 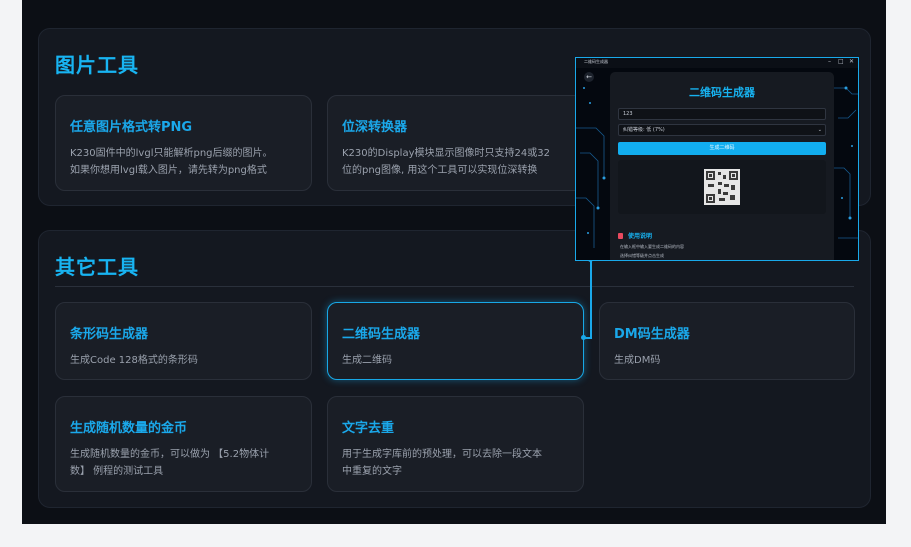 What do you see at coordinates (368, 428) in the screenshot?
I see `card-title: 文字去重` at bounding box center [368, 428].